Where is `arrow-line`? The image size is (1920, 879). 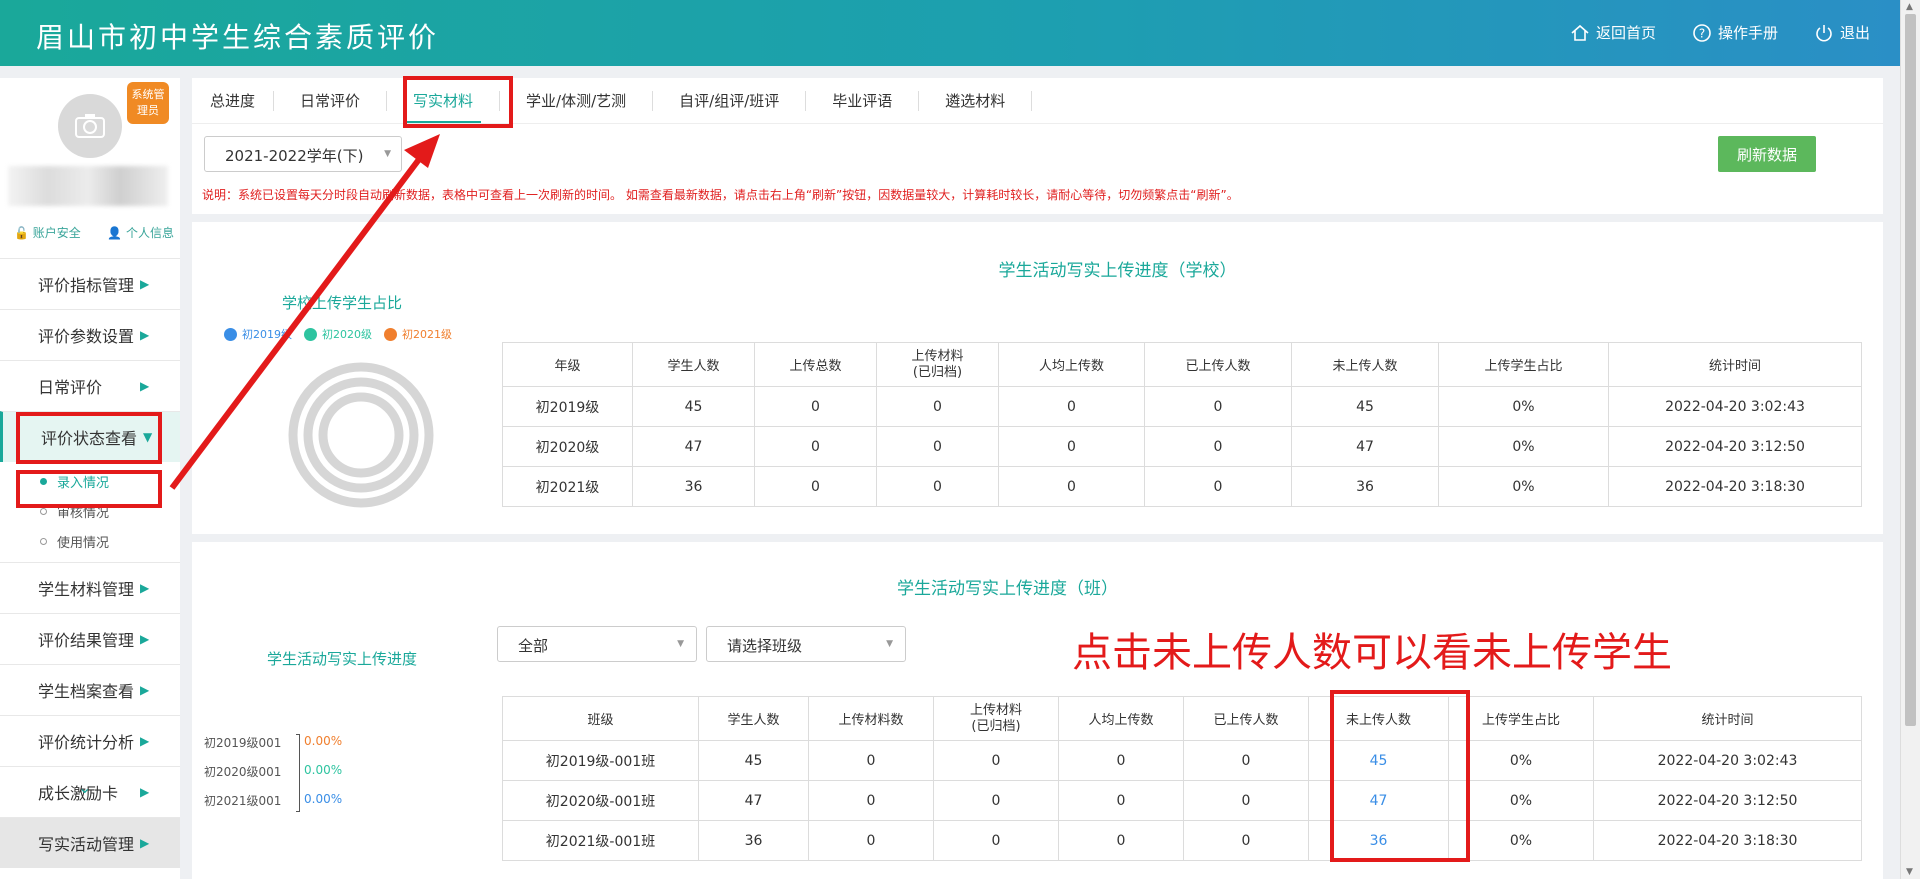
arrow-line is located at coordinates (296, 323).